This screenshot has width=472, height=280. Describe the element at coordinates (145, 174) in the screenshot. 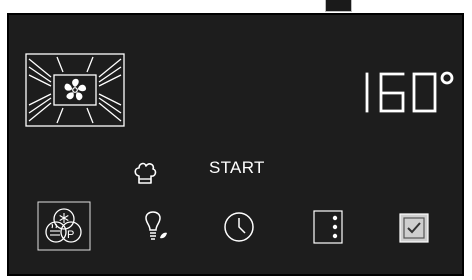

I see `chef-hat-icon` at that location.